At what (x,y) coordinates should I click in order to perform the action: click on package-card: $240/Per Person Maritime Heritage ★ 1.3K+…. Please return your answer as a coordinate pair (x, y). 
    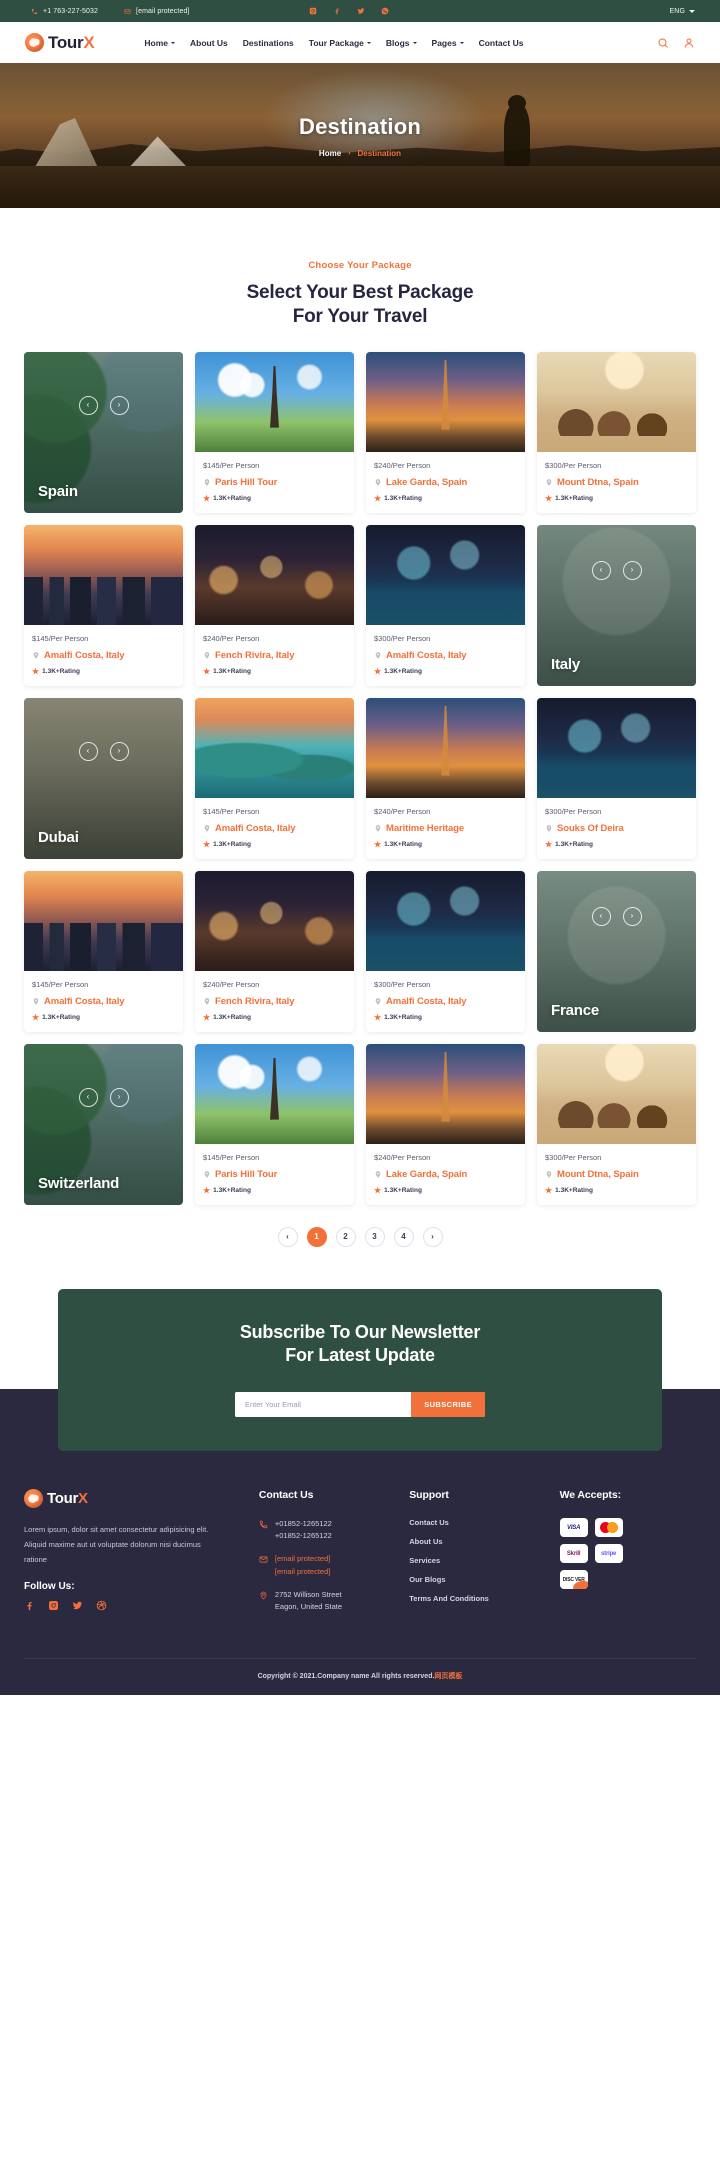
    Looking at the image, I should click on (445, 778).